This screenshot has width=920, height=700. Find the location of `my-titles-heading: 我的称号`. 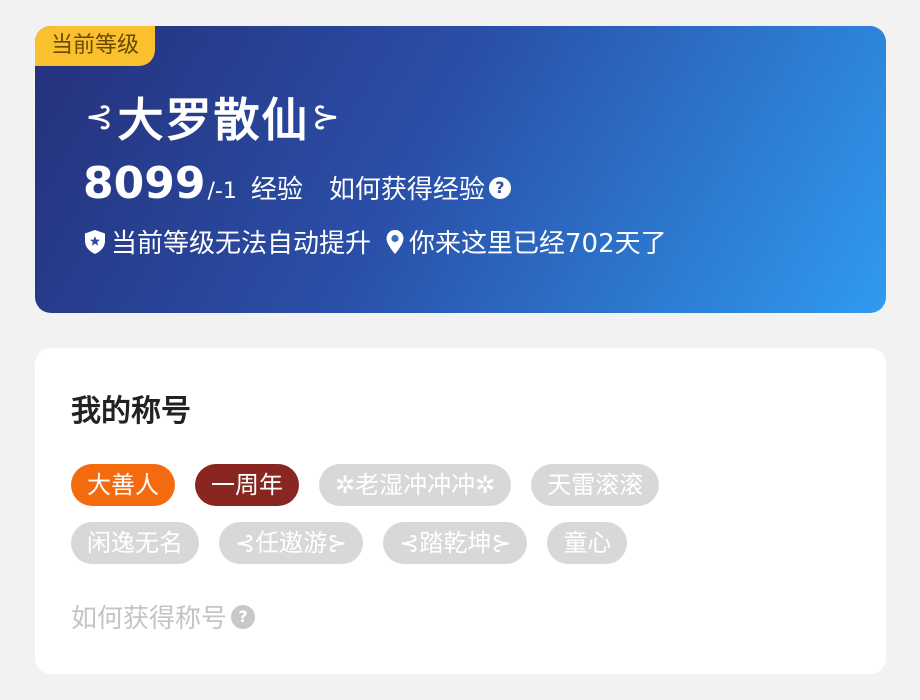

my-titles-heading: 我的称号 is located at coordinates (131, 411).